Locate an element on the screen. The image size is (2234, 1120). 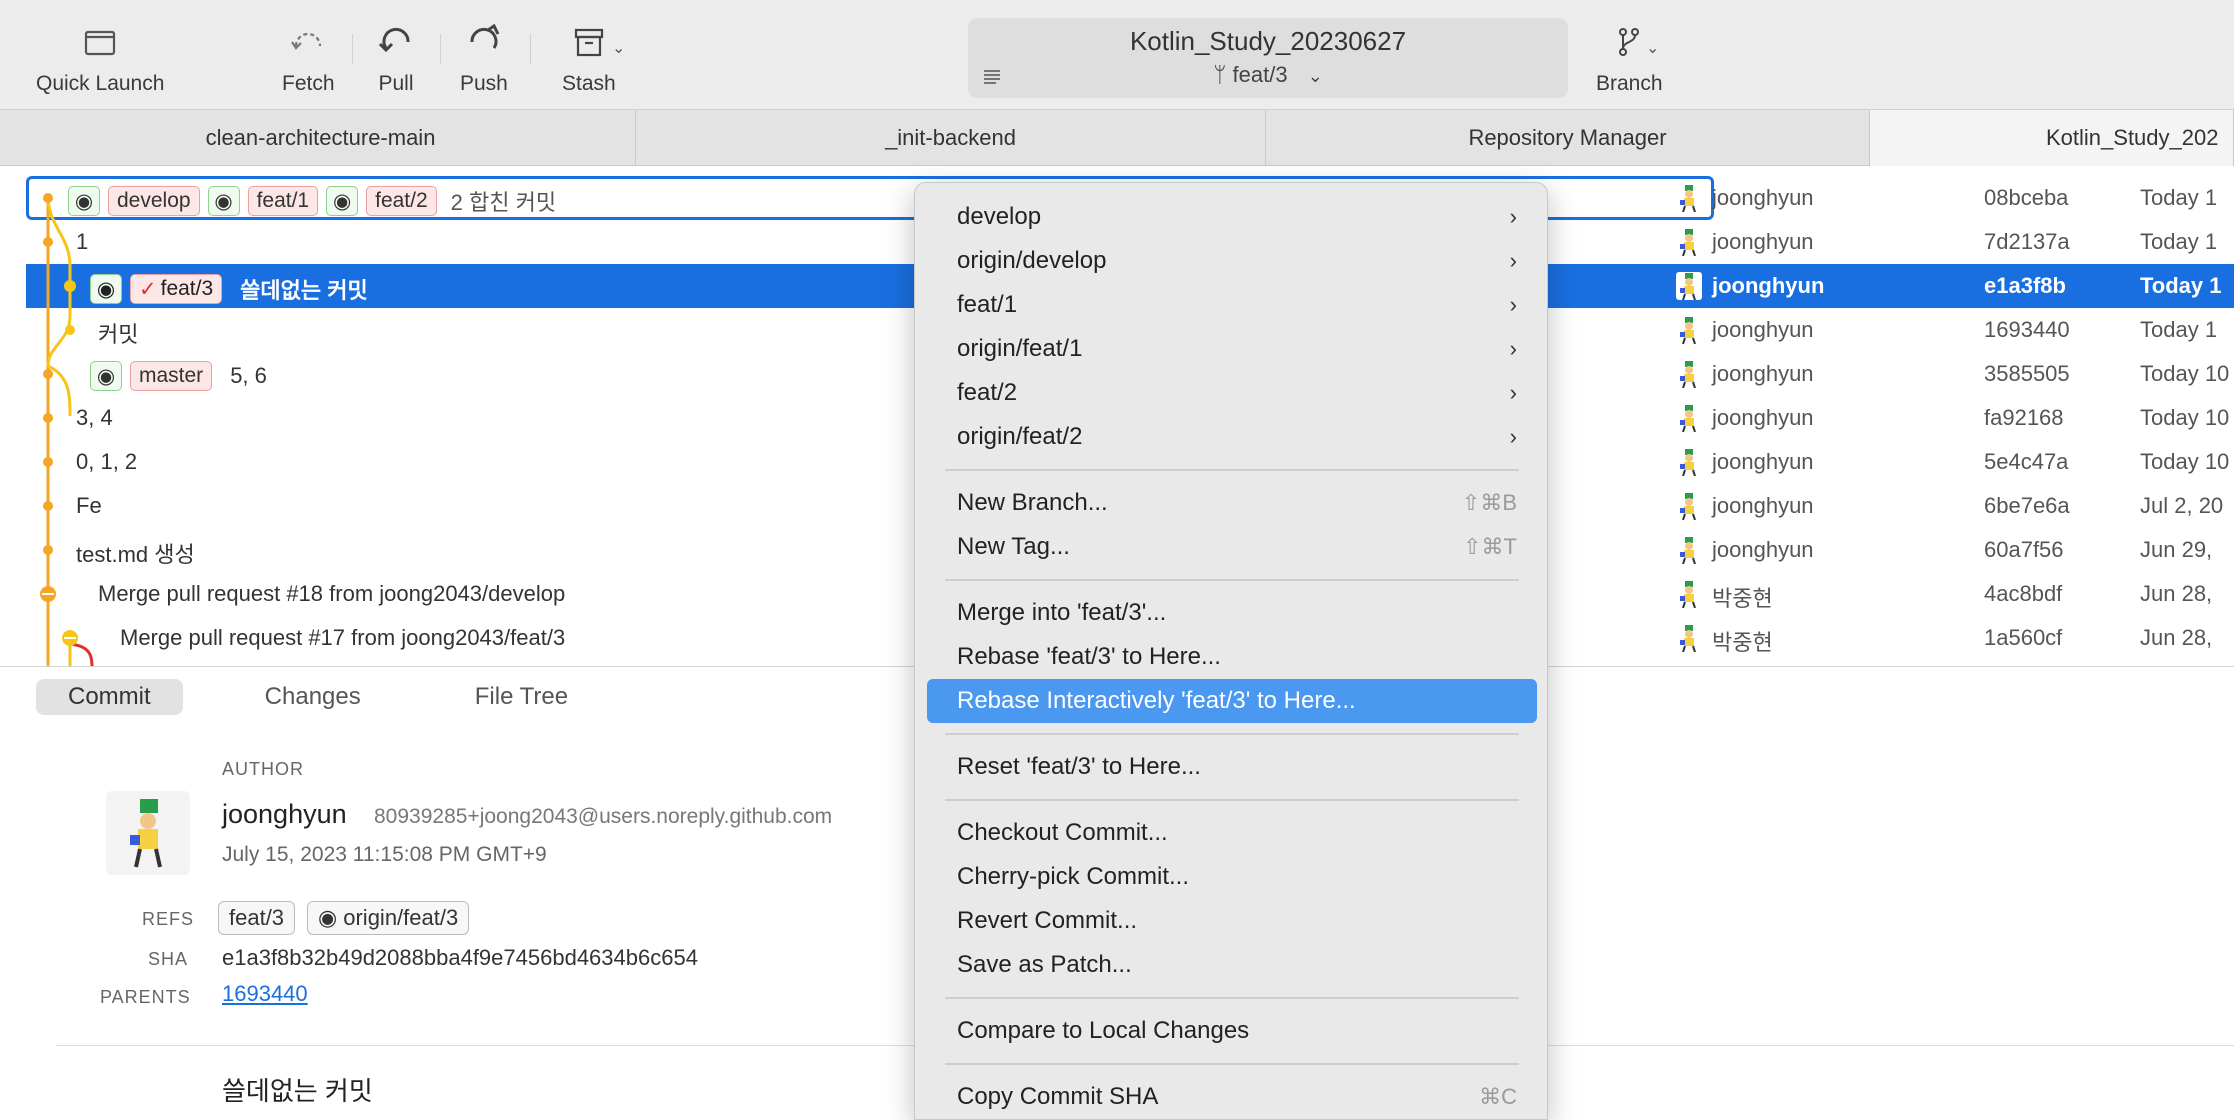
author-name: joonghyun is located at coordinates (284, 814).